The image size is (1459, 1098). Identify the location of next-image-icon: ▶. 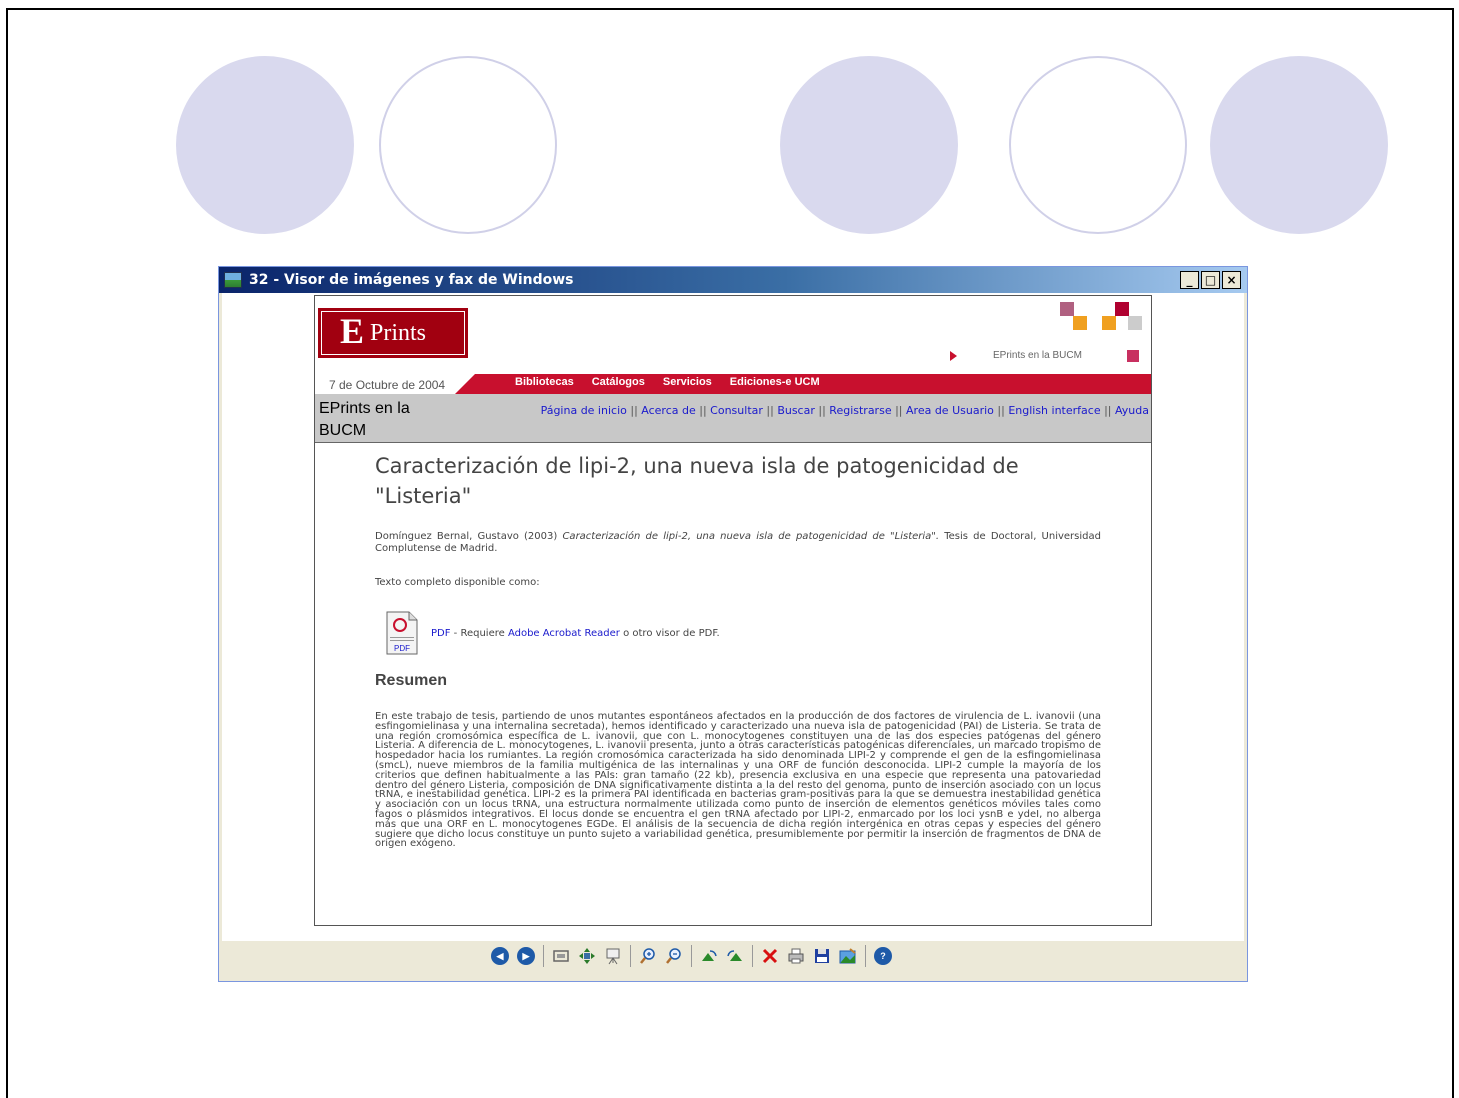
(526, 956).